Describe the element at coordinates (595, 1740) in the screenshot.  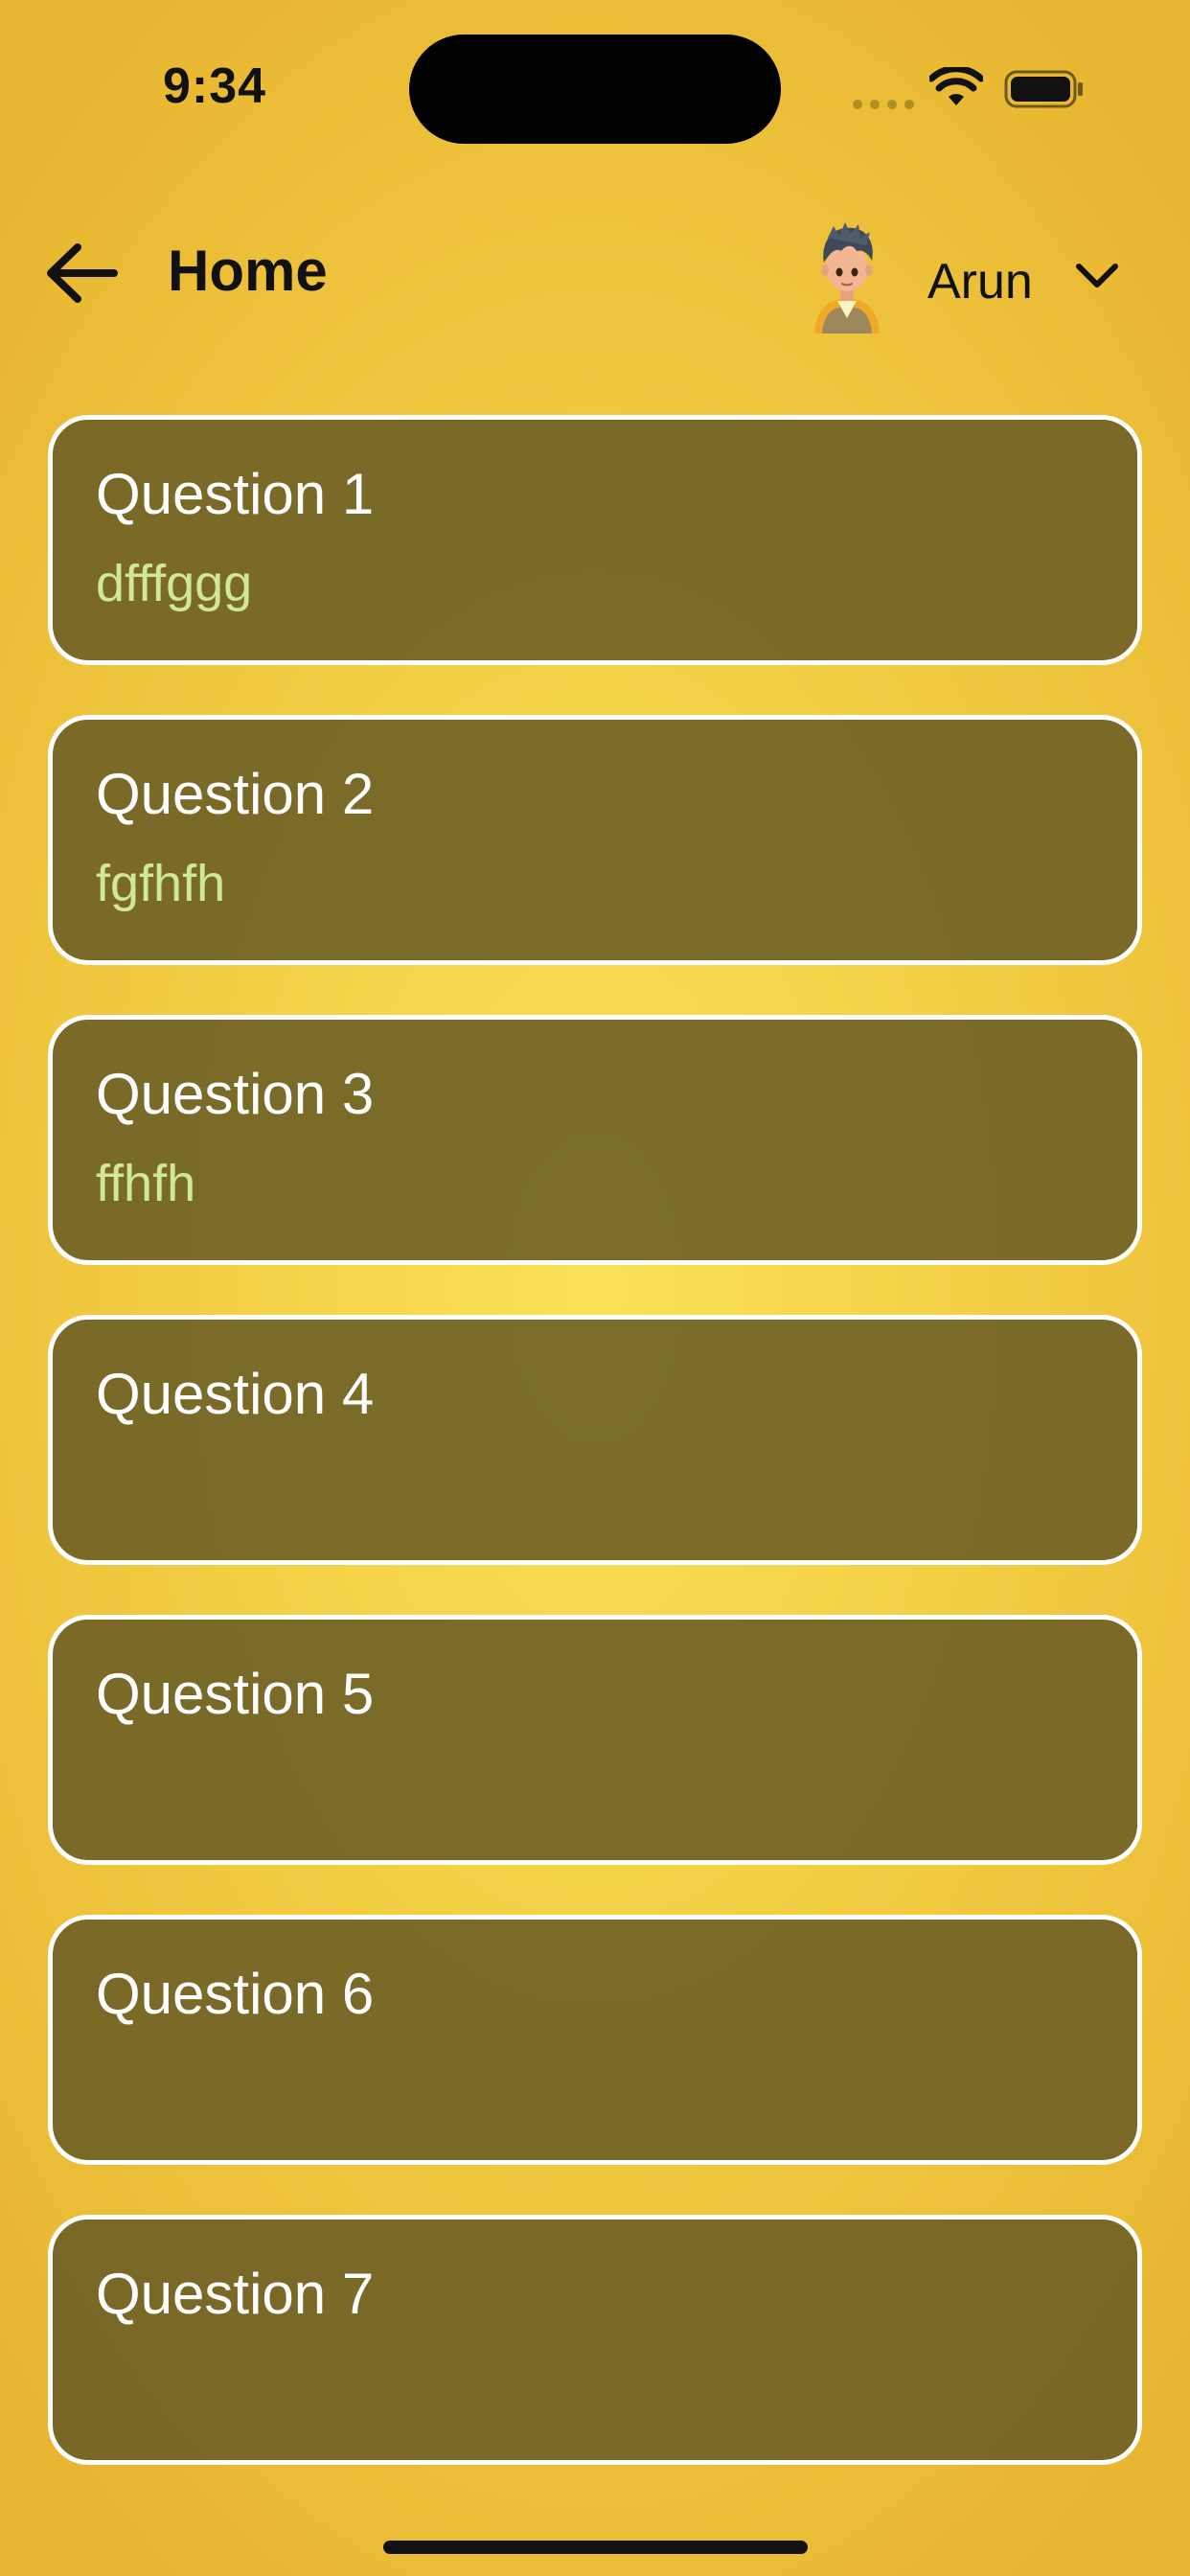
I see `question-card: Question 5` at that location.